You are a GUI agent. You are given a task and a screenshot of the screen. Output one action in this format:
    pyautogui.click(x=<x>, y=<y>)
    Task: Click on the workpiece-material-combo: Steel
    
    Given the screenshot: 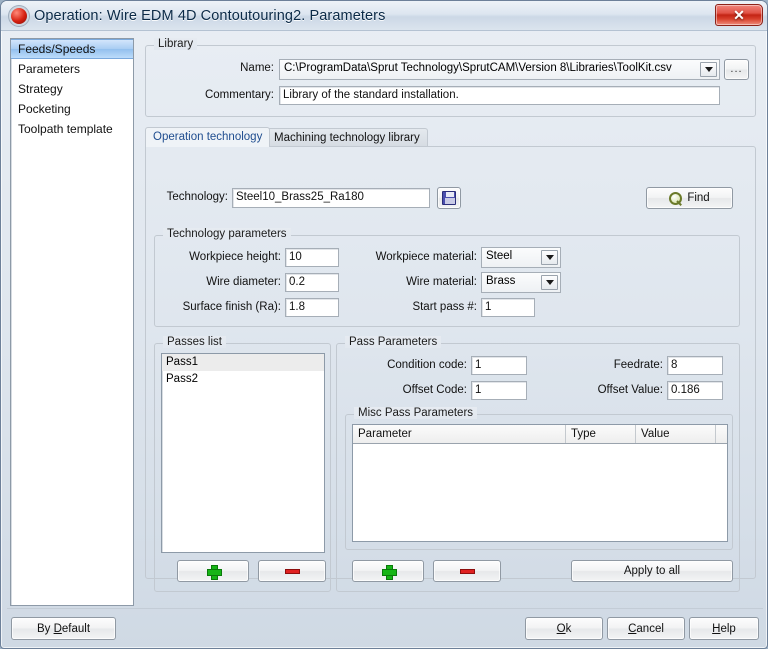 What is the action you would take?
    pyautogui.click(x=521, y=257)
    